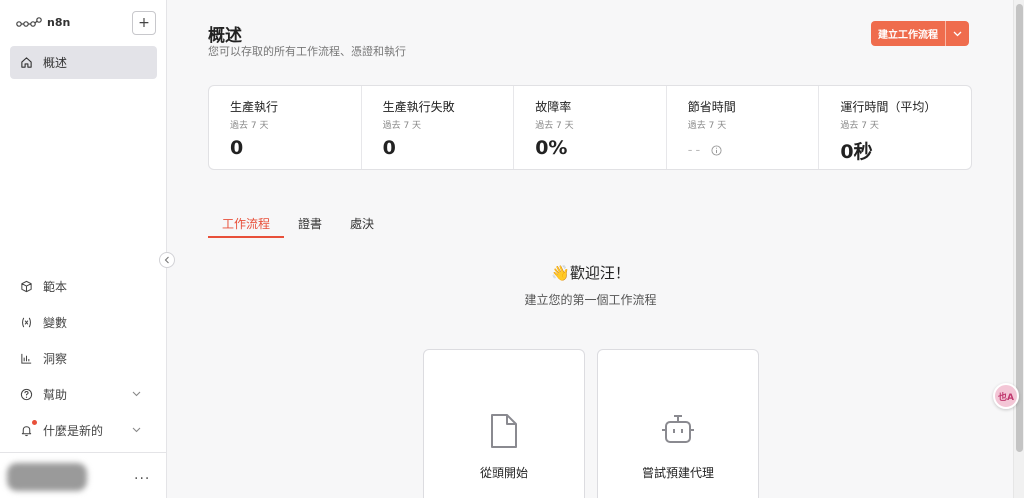 The image size is (1024, 498). Describe the element at coordinates (55, 286) in the screenshot. I see `sidebar-item-label: 範本` at that location.